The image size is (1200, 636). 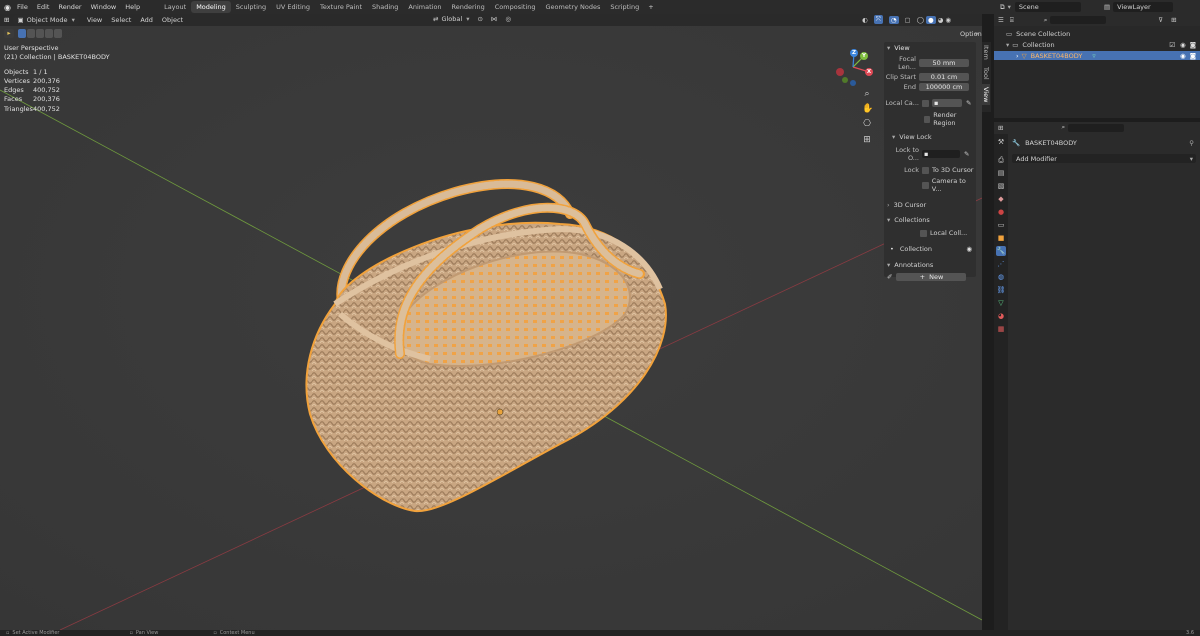 I want to click on zoom-icon: ⌕, so click(x=867, y=94).